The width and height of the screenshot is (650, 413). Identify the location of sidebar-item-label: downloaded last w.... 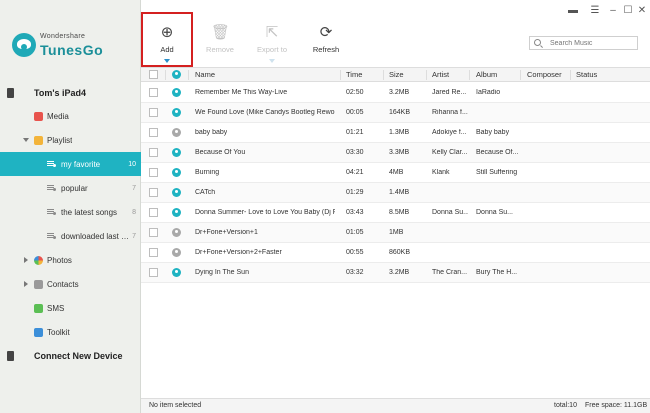
(96, 236).